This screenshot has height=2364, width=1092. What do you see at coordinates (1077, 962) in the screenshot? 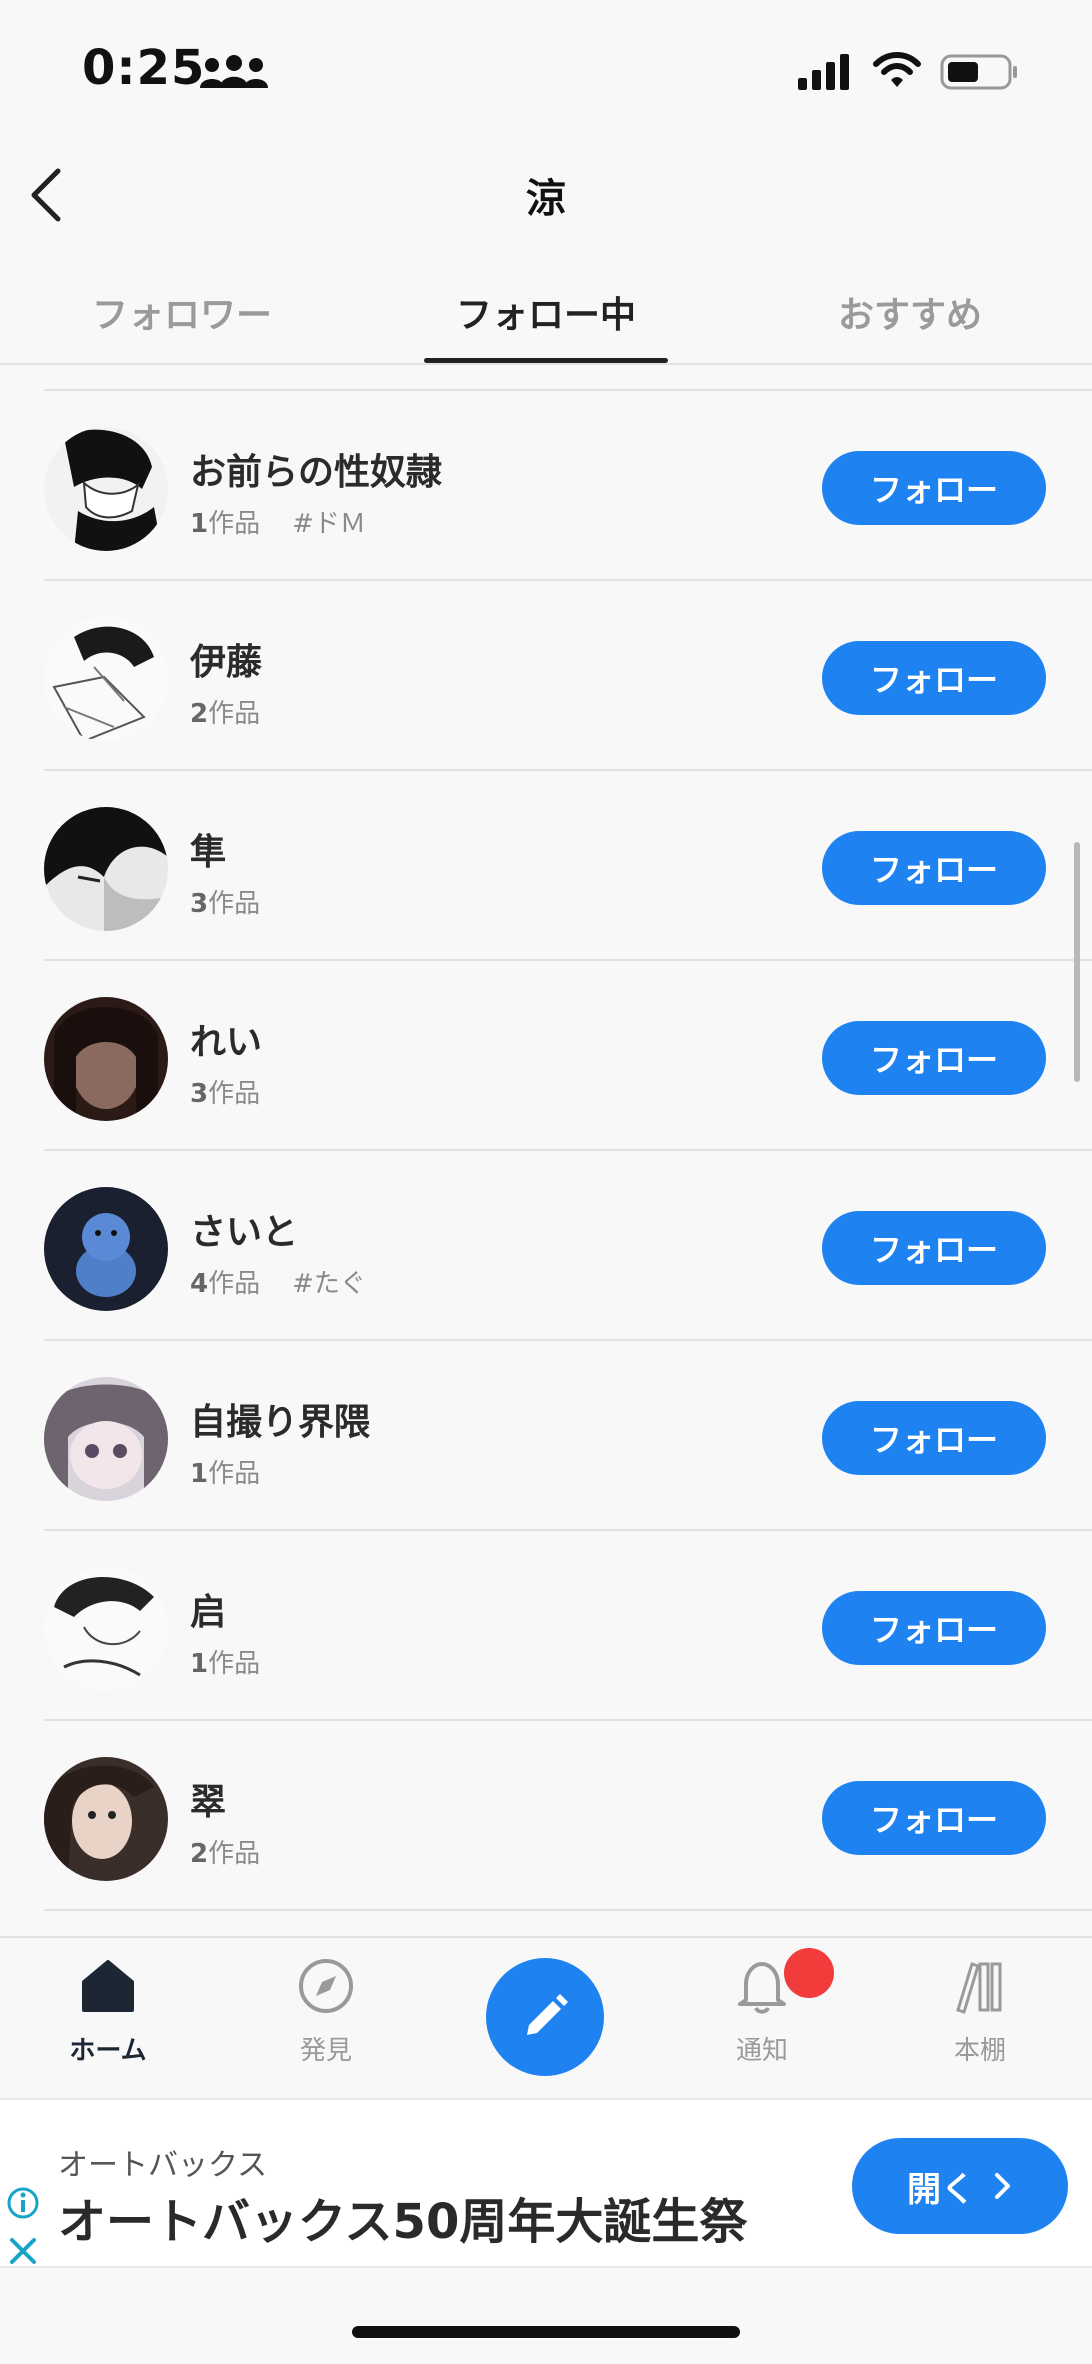
I see `scrollbar` at bounding box center [1077, 962].